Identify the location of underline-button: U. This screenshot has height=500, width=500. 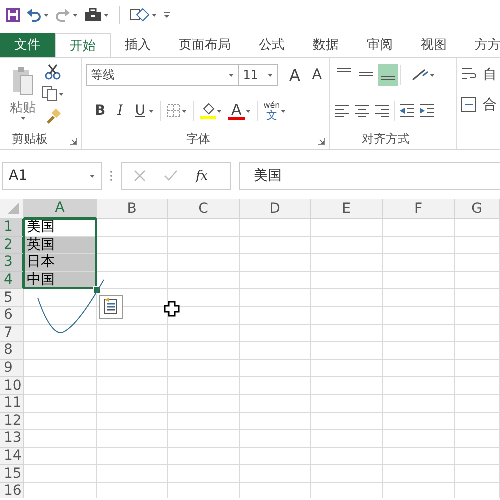
(140, 111).